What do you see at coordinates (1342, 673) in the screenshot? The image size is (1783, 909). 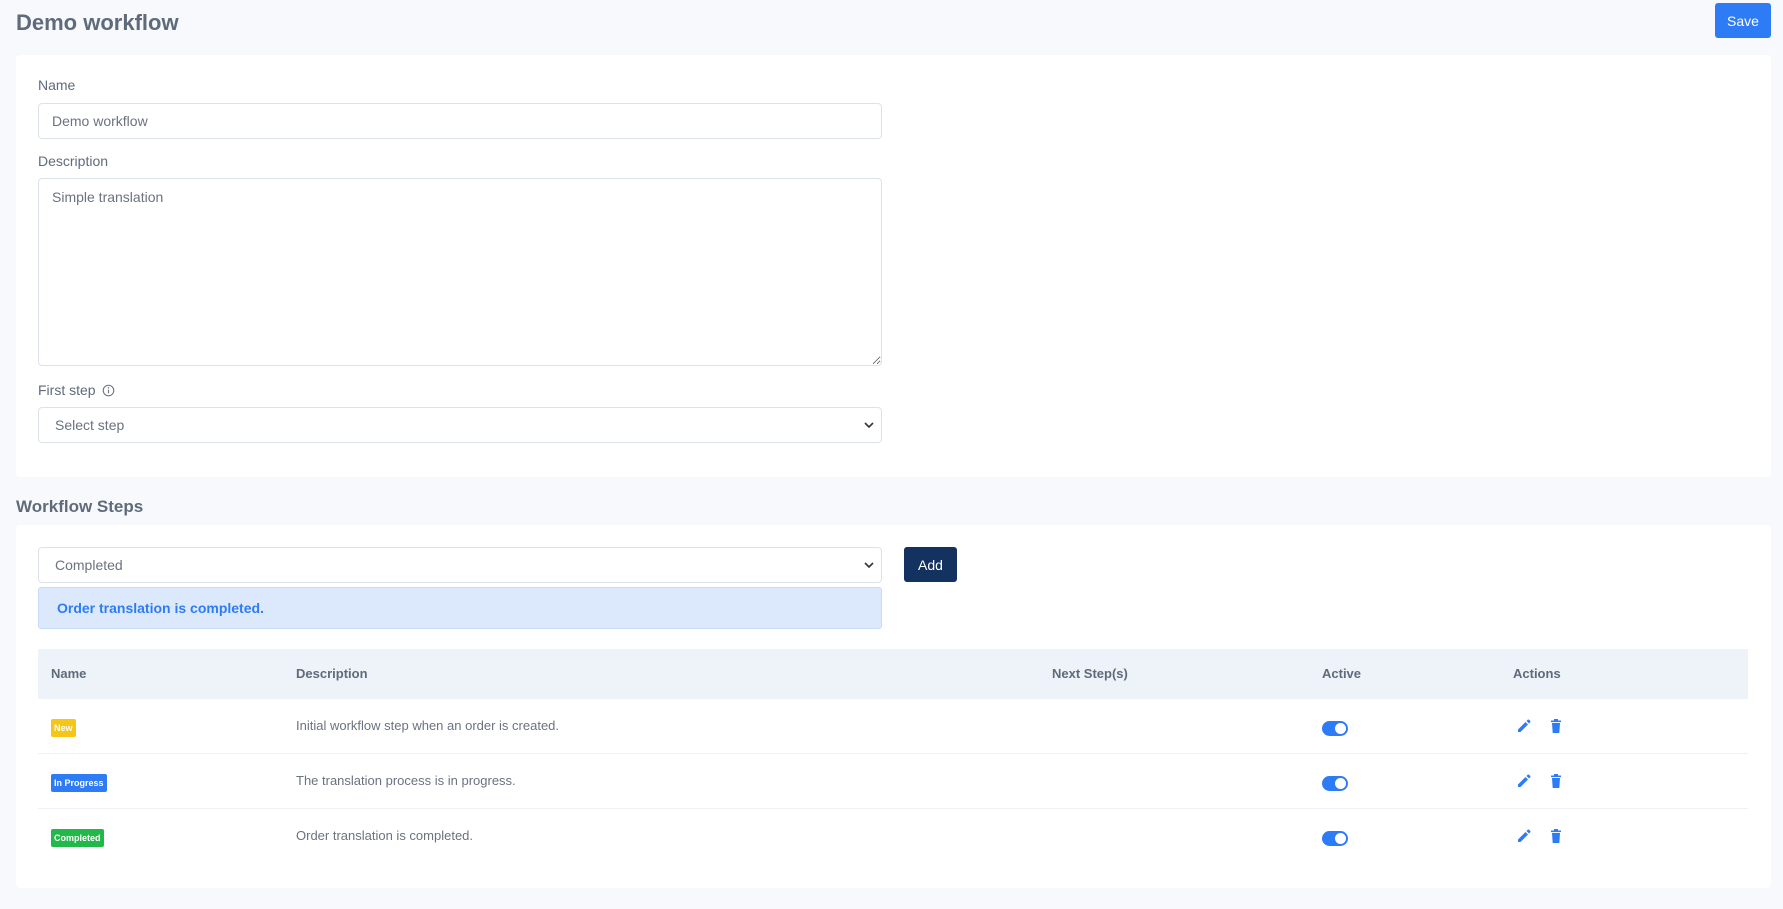 I see `header-active: Active` at bounding box center [1342, 673].